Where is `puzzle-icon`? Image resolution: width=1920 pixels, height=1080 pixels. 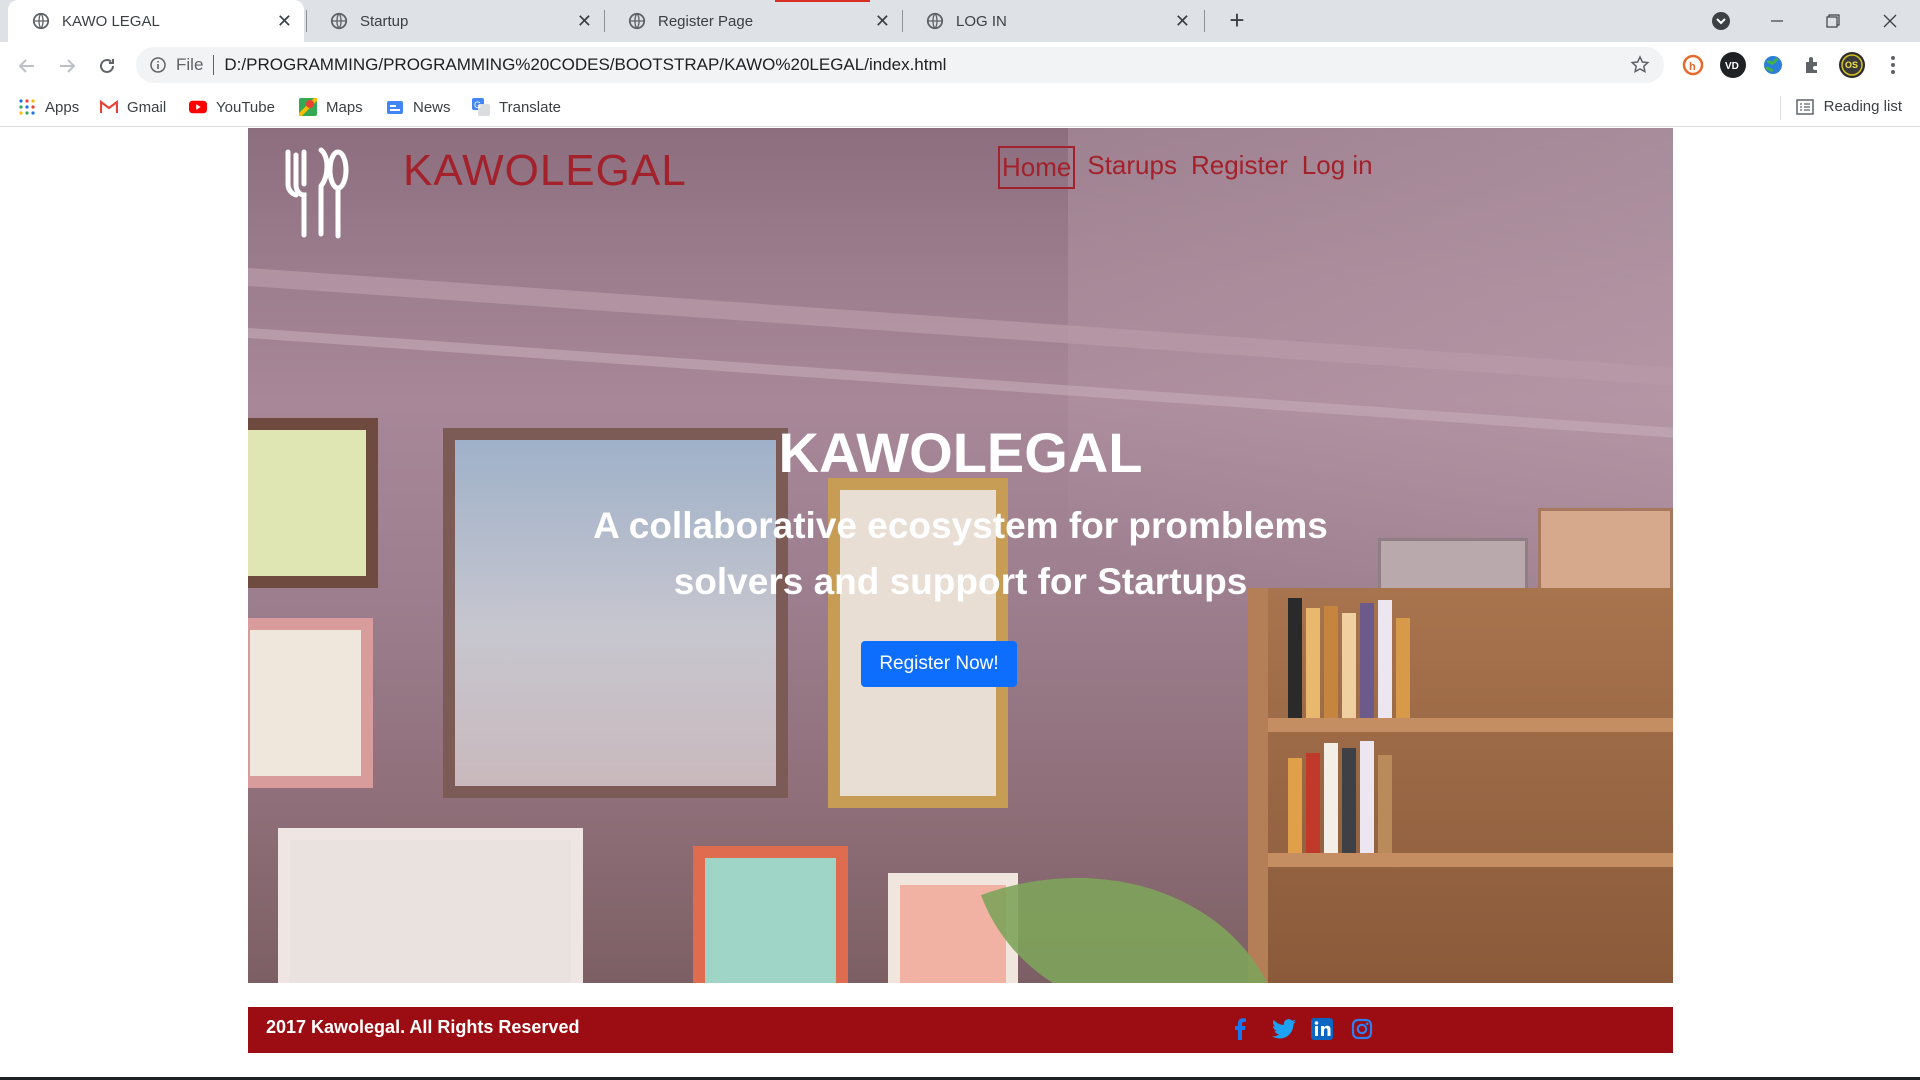 puzzle-icon is located at coordinates (1811, 65).